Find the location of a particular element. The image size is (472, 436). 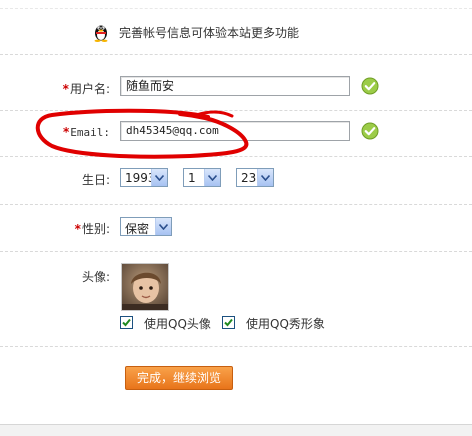

use-qq-show-label: 使用QQ秀形象 is located at coordinates (285, 324).